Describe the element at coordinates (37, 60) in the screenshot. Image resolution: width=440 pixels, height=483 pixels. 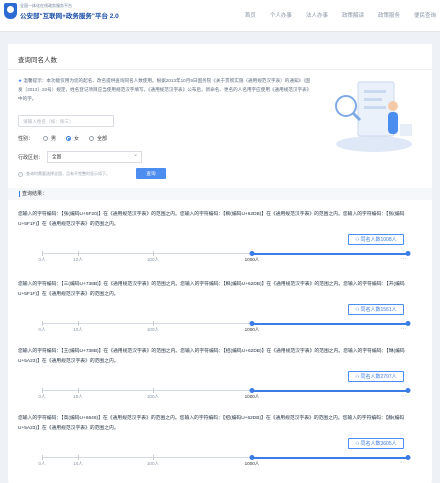
I see `page-title: 查询同名人数` at that location.